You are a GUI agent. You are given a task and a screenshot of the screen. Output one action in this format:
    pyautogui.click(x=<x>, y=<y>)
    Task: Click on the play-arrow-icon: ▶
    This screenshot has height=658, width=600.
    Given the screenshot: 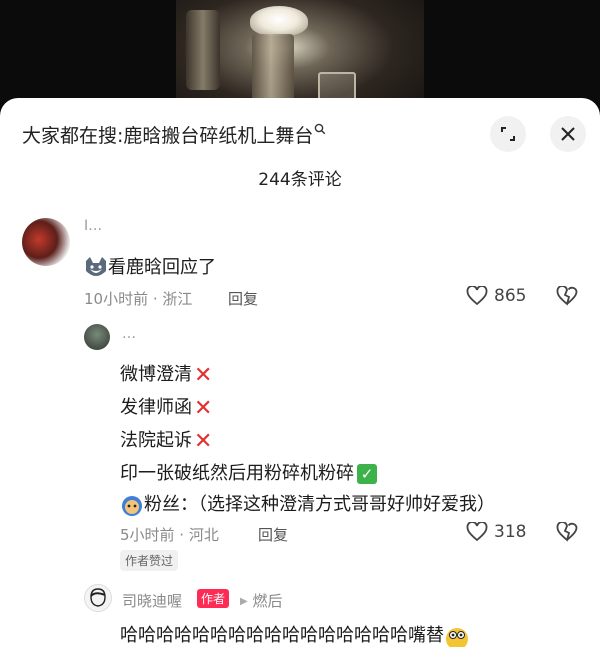 What is the action you would take?
    pyautogui.click(x=244, y=601)
    